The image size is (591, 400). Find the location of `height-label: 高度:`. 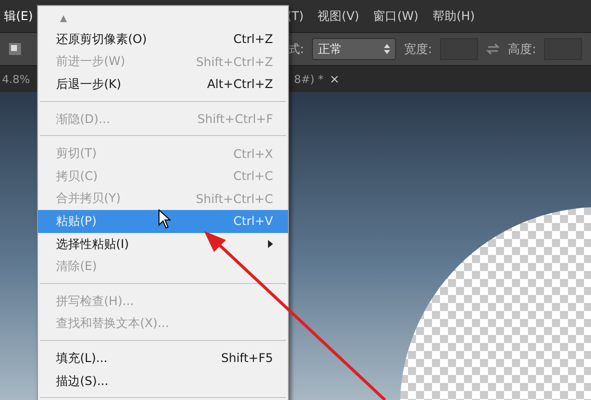

height-label: 高度: is located at coordinates (522, 49).